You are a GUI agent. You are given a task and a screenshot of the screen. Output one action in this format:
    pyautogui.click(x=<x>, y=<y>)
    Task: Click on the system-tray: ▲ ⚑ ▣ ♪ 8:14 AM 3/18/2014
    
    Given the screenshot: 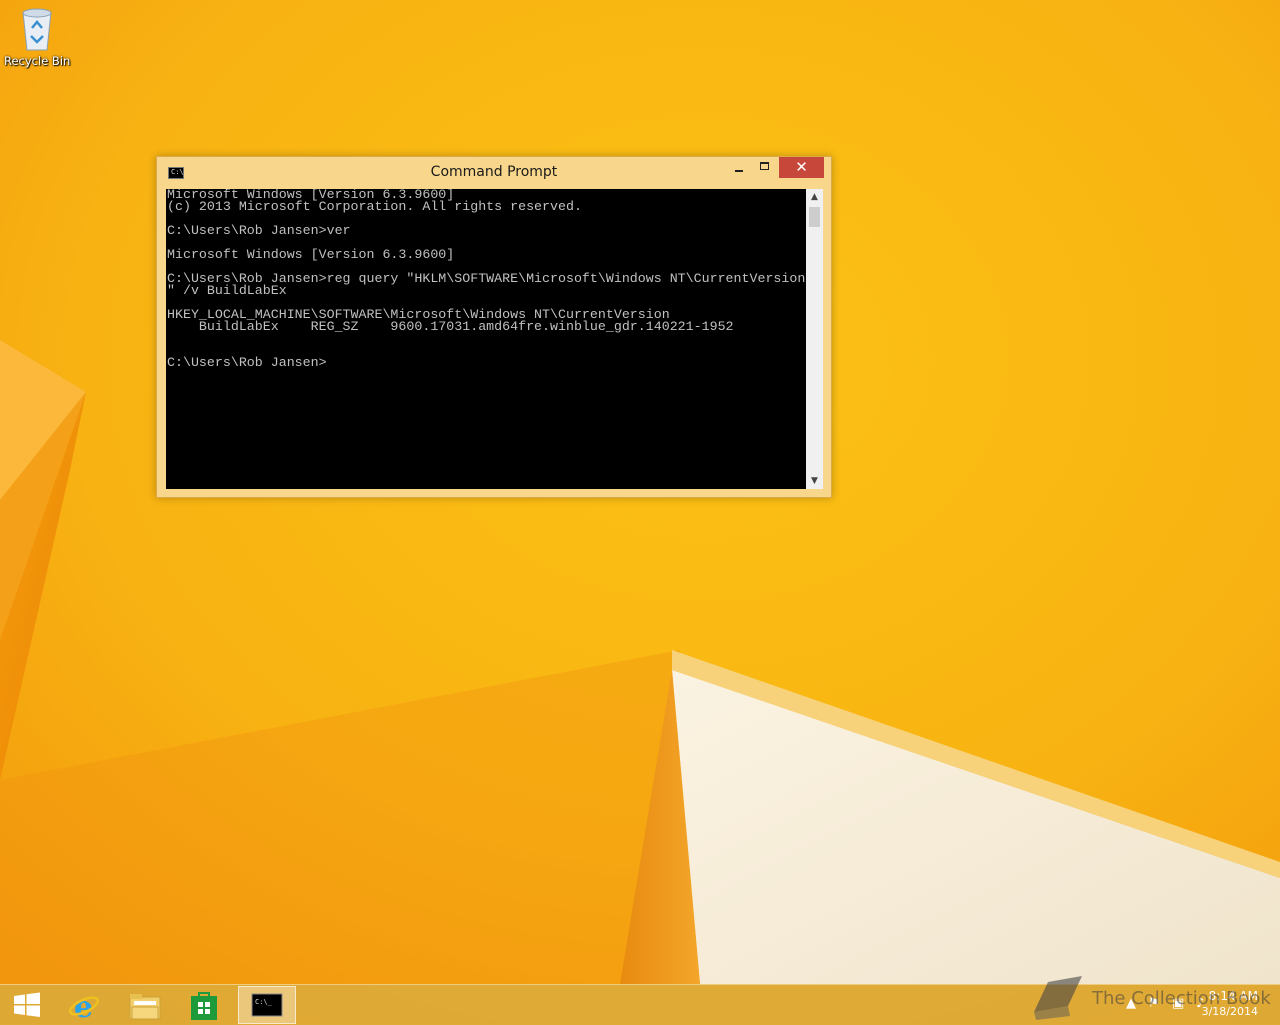 What is the action you would take?
    pyautogui.click(x=1150, y=1005)
    